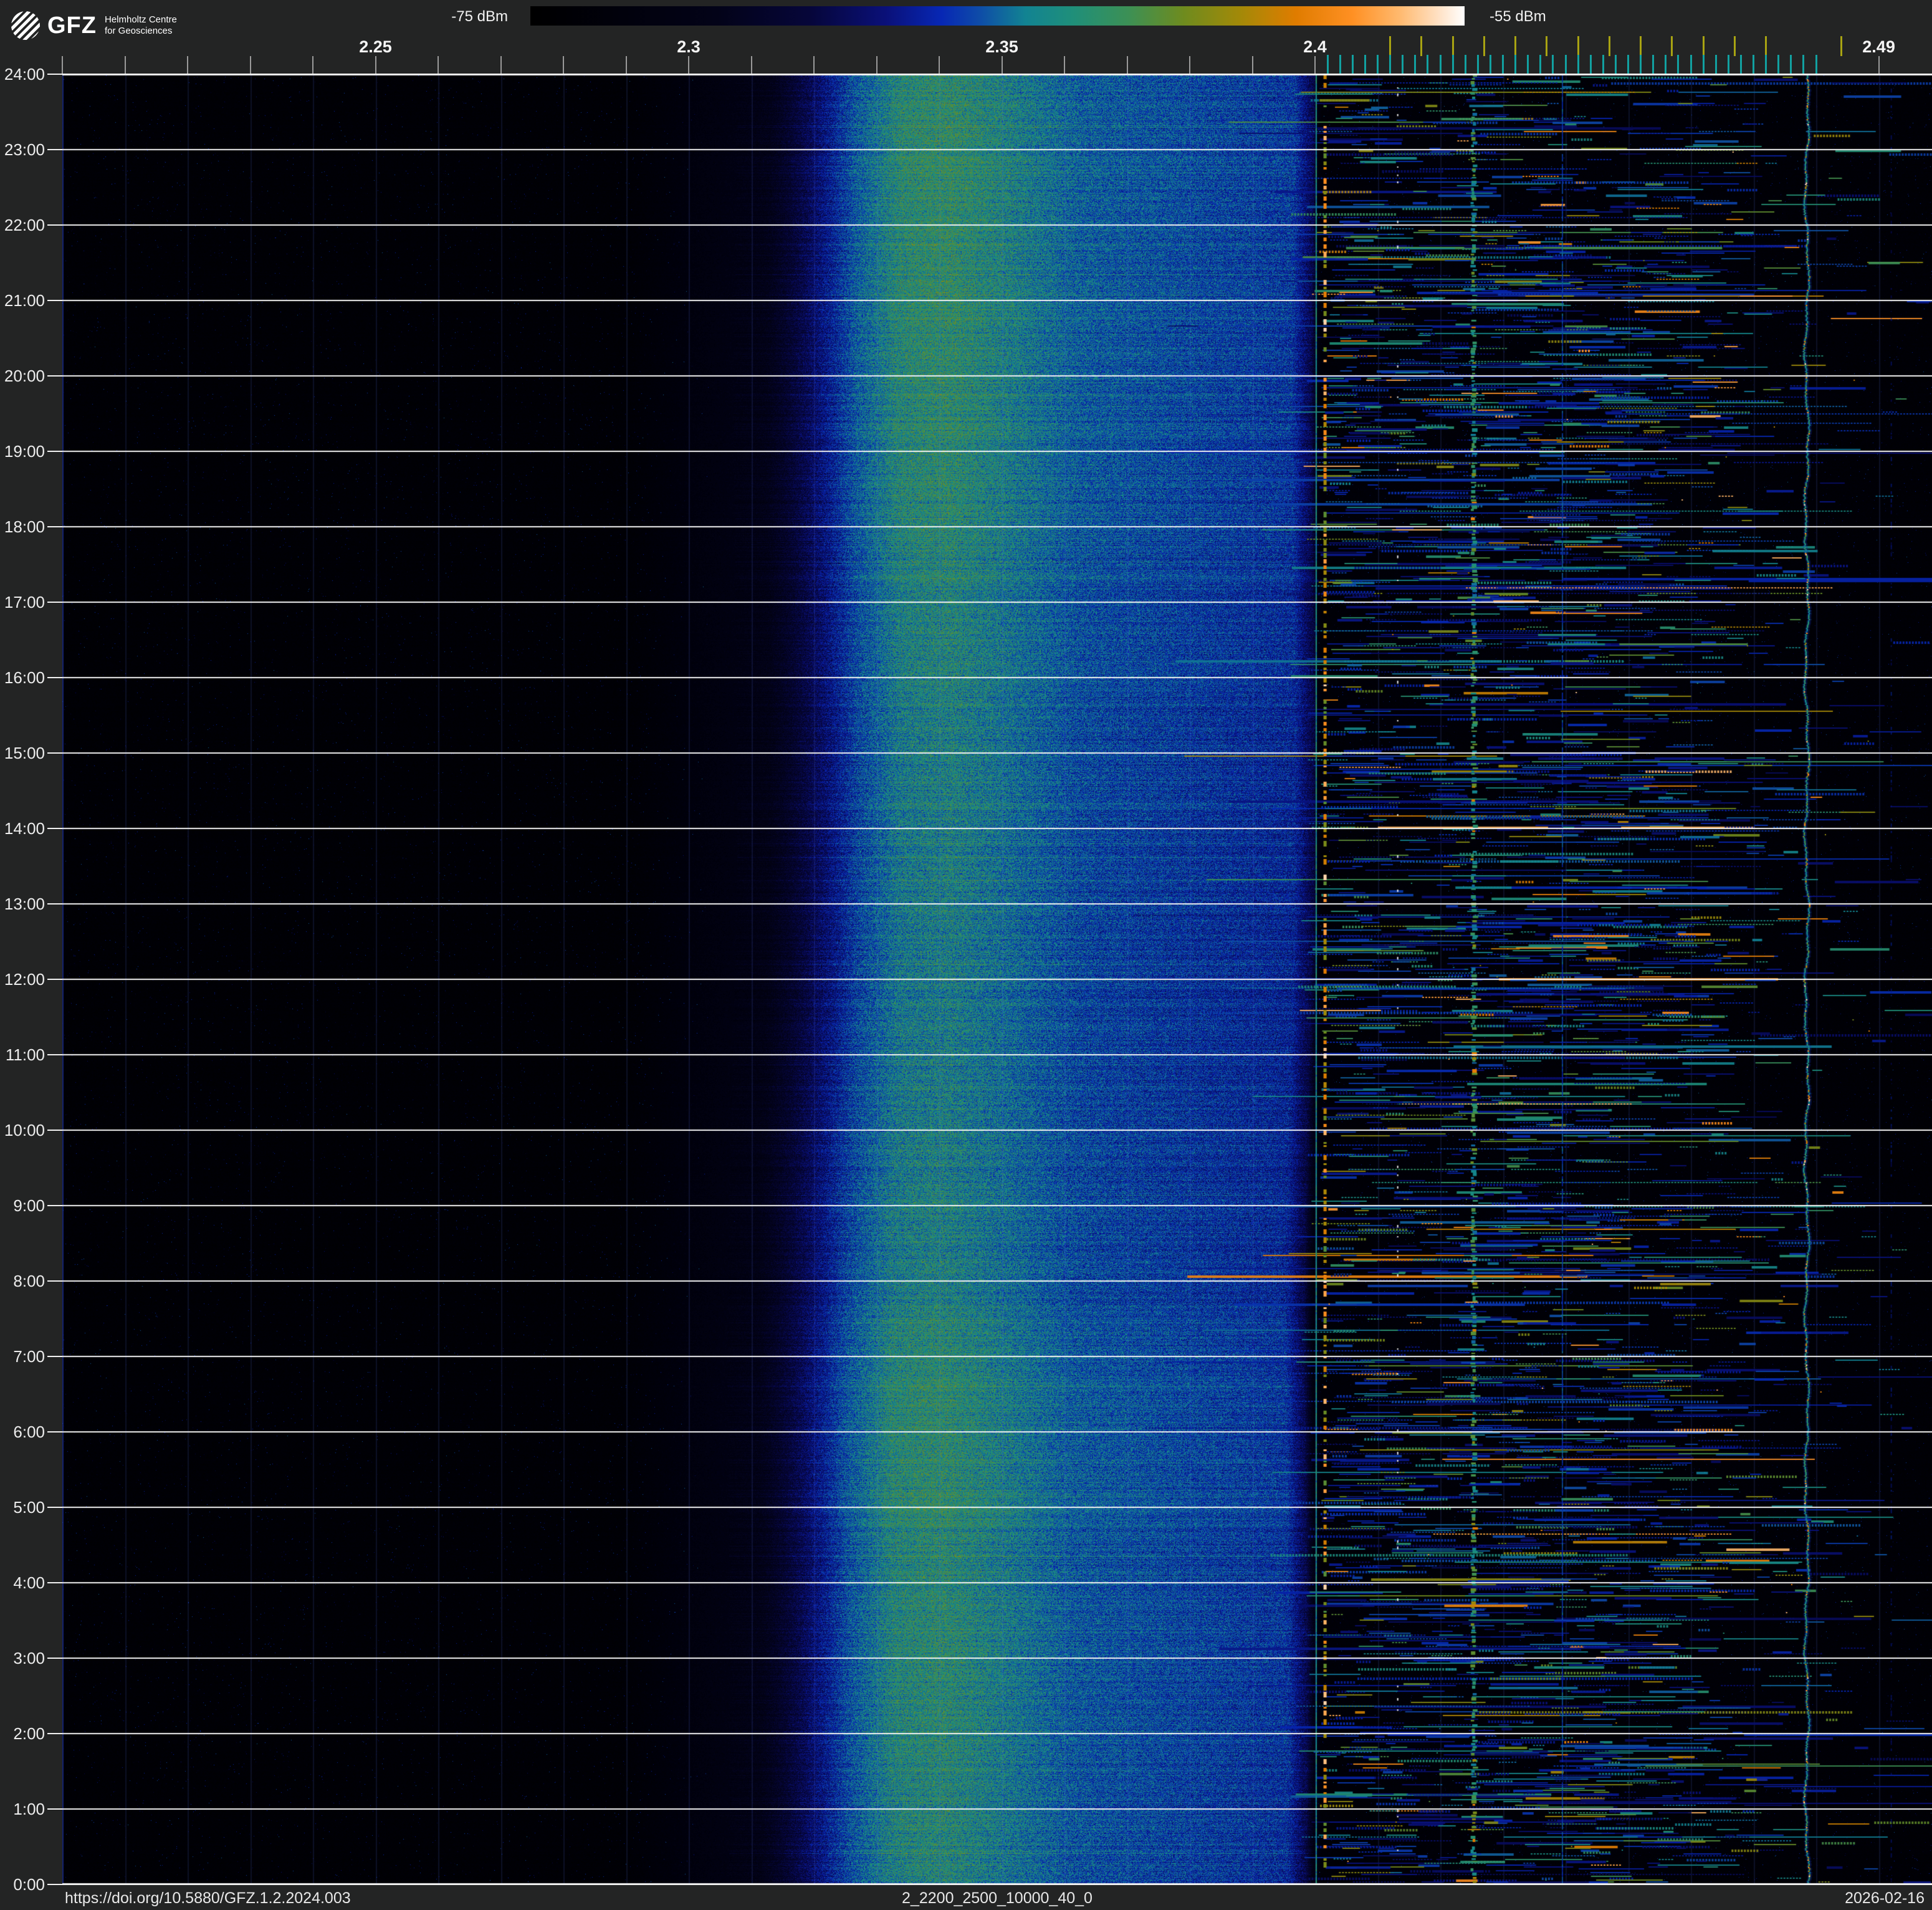 Image resolution: width=1932 pixels, height=1910 pixels. What do you see at coordinates (72, 25) in the screenshot?
I see `logo-acronym: GFZ` at bounding box center [72, 25].